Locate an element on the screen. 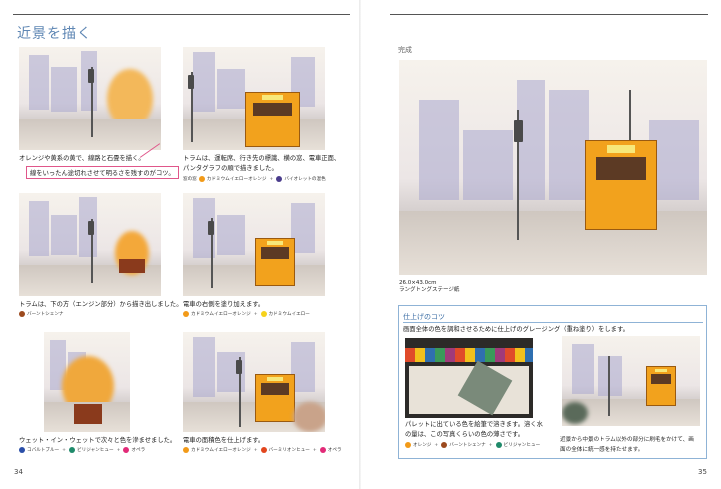 The image size is (721, 489). tips-caption-left-line1: パレットに出ている色を絵筆で溶きます。溶く水 is located at coordinates (474, 424).